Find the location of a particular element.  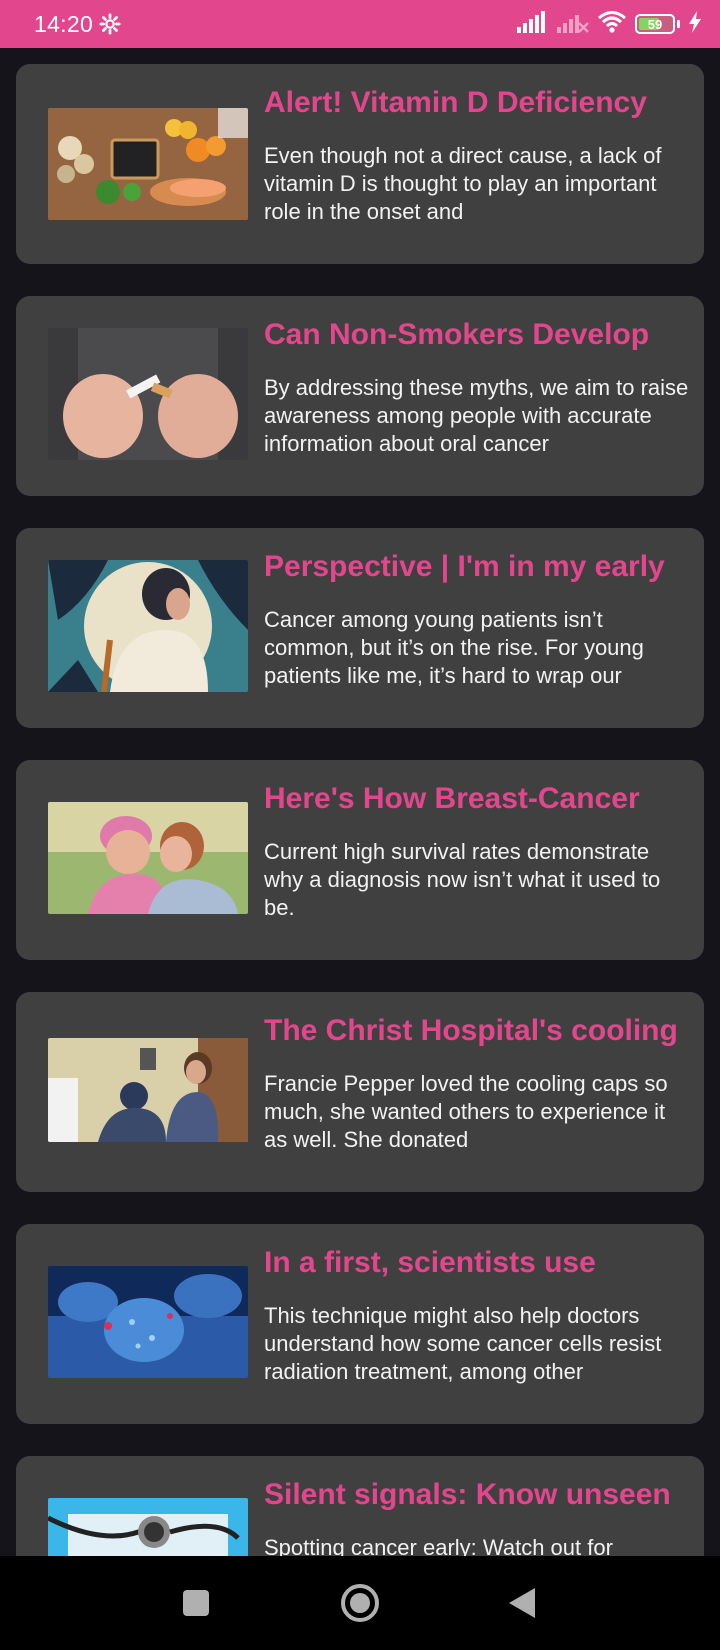

status-bar: 14:20 59 is located at coordinates (360, 24).